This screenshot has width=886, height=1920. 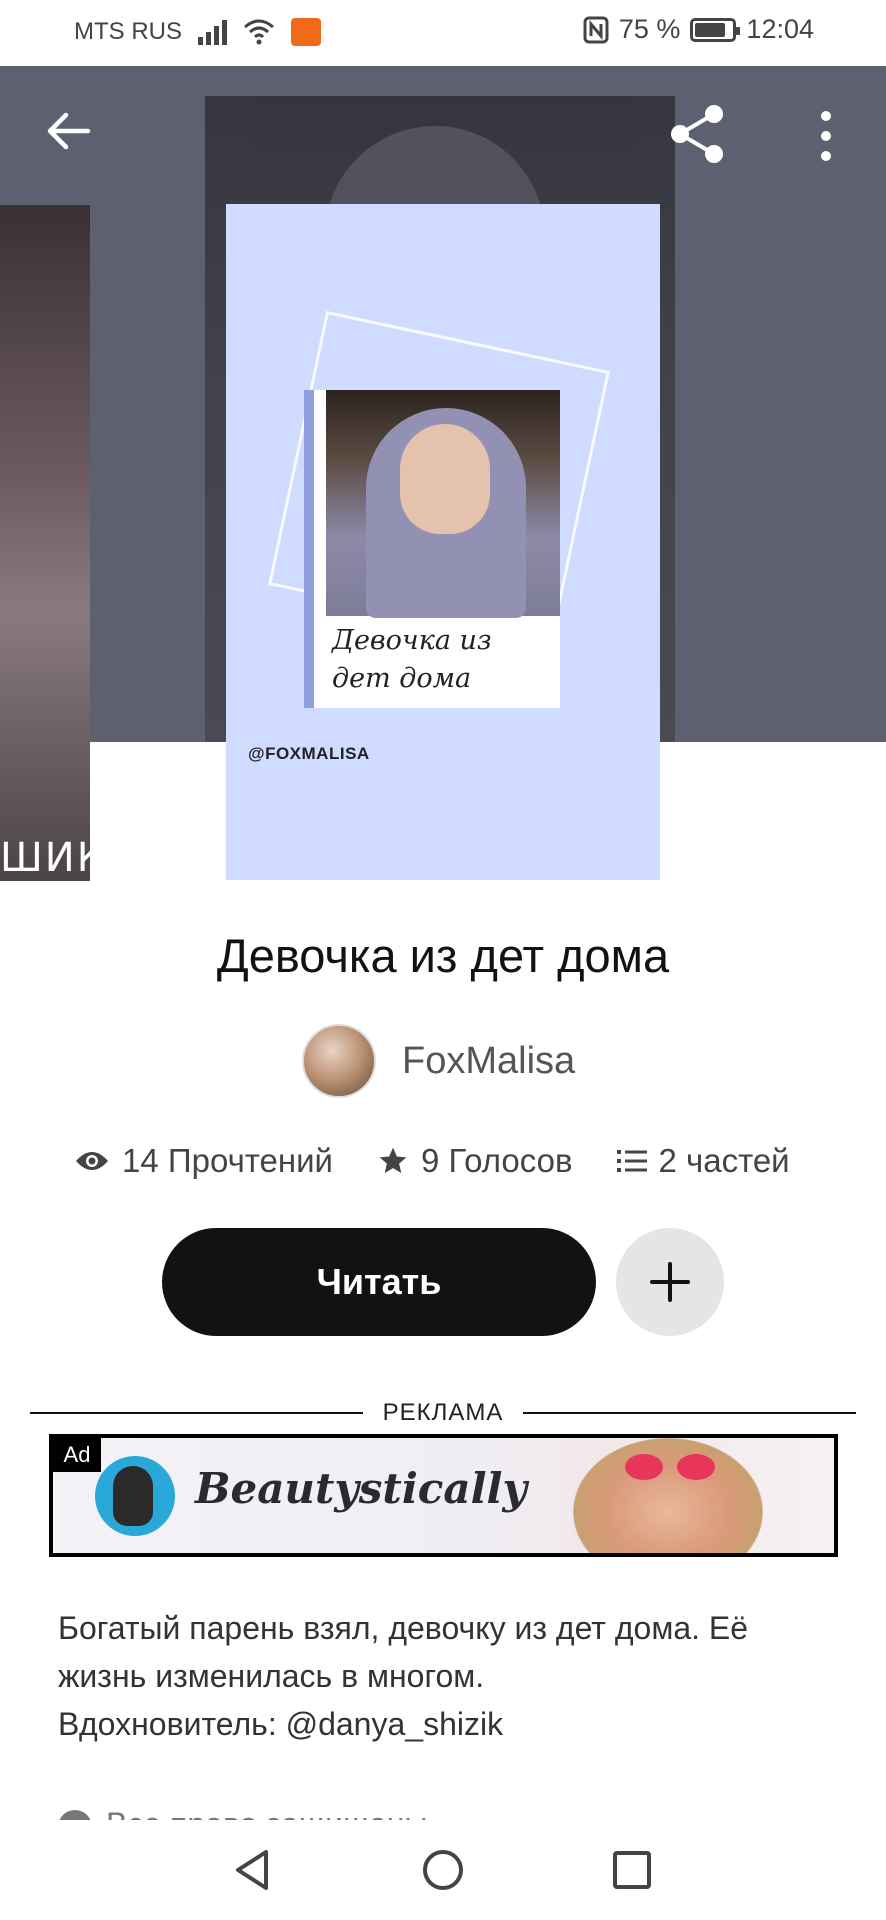 I want to click on list-icon, so click(x=631, y=1161).